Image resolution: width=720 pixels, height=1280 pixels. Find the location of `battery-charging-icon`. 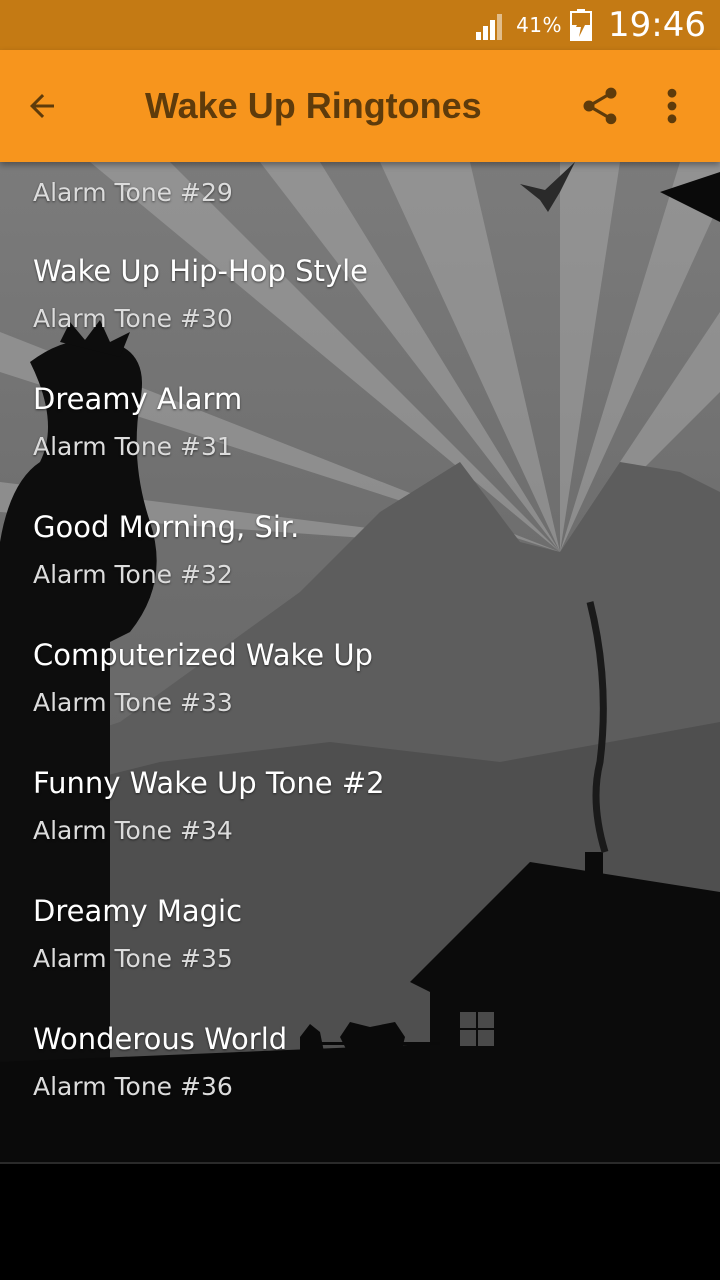

battery-charging-icon is located at coordinates (581, 25).